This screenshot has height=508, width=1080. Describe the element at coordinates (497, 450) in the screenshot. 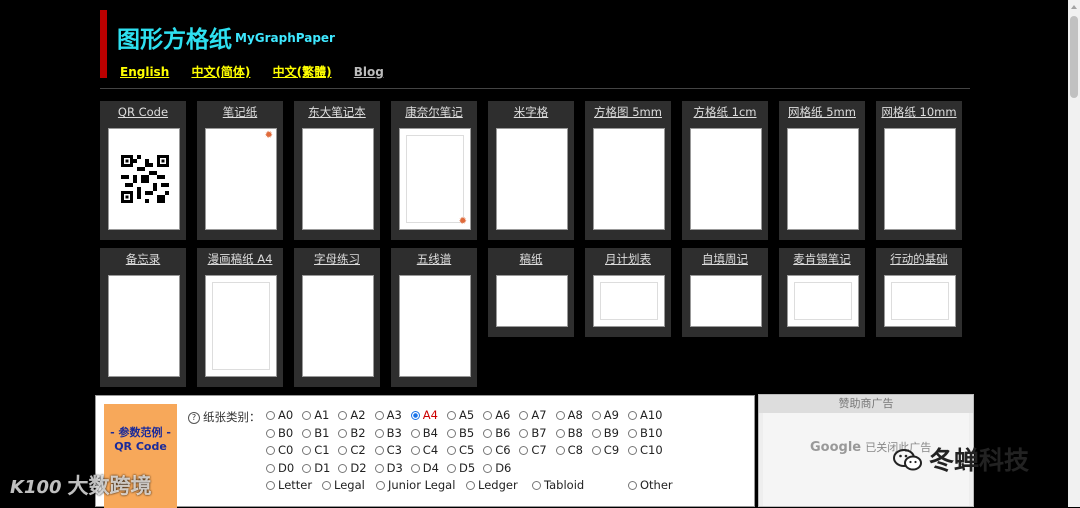

I see `paper-size-option-c6: C6` at that location.